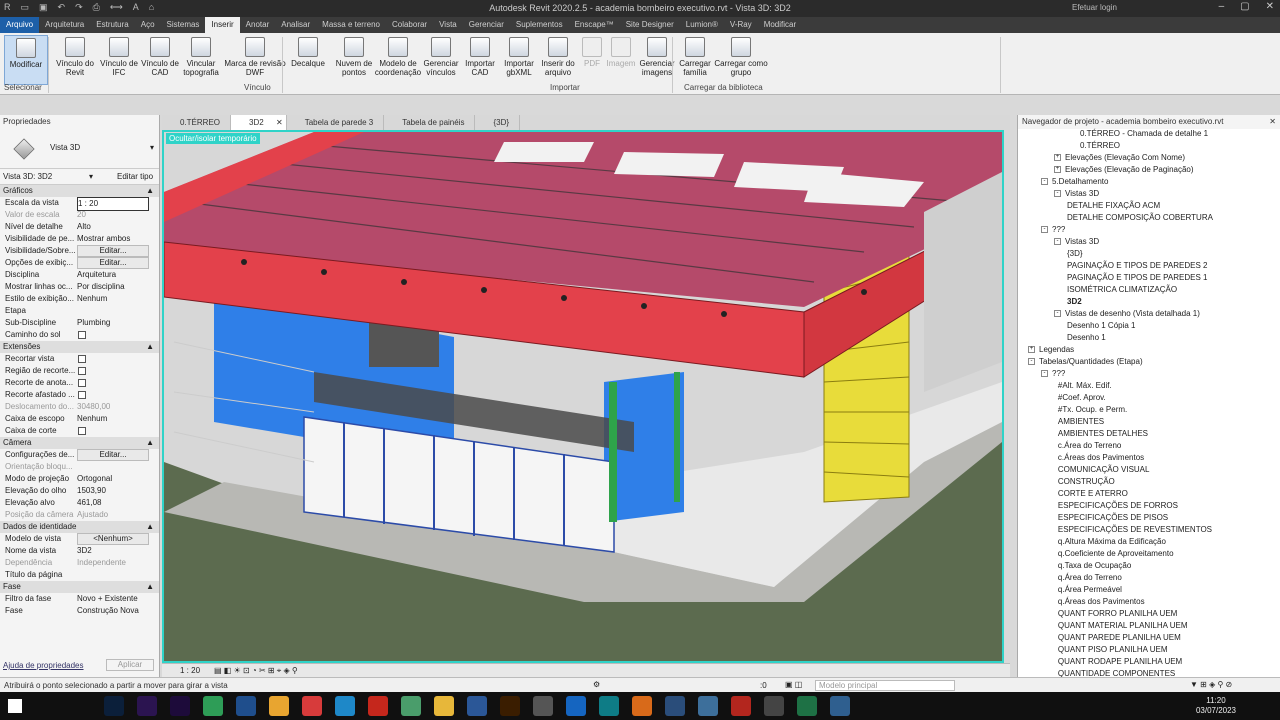 This screenshot has height=720, width=1280. I want to click on ribbon-button: Inserir do arquivo, so click(558, 56).